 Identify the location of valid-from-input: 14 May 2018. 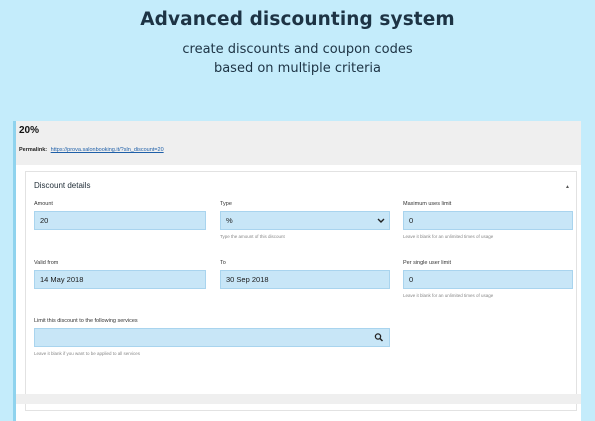
(120, 279).